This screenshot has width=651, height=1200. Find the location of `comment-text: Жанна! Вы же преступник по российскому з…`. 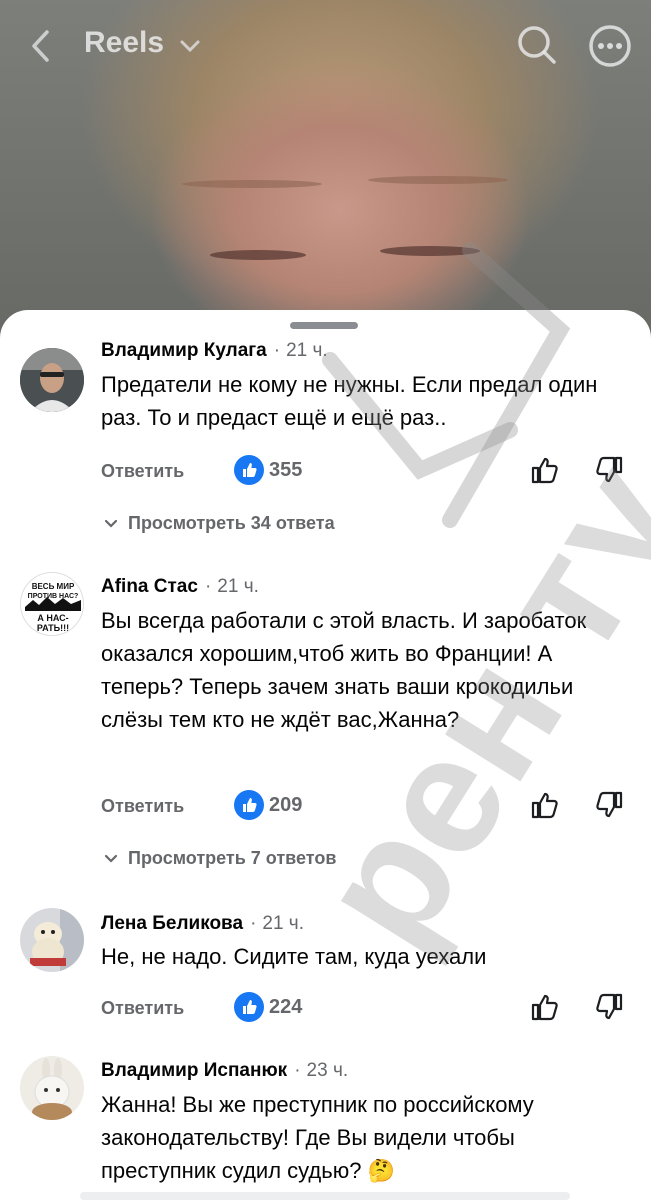

comment-text: Жанна! Вы же преступник по российскому з… is located at coordinates (366, 1137).